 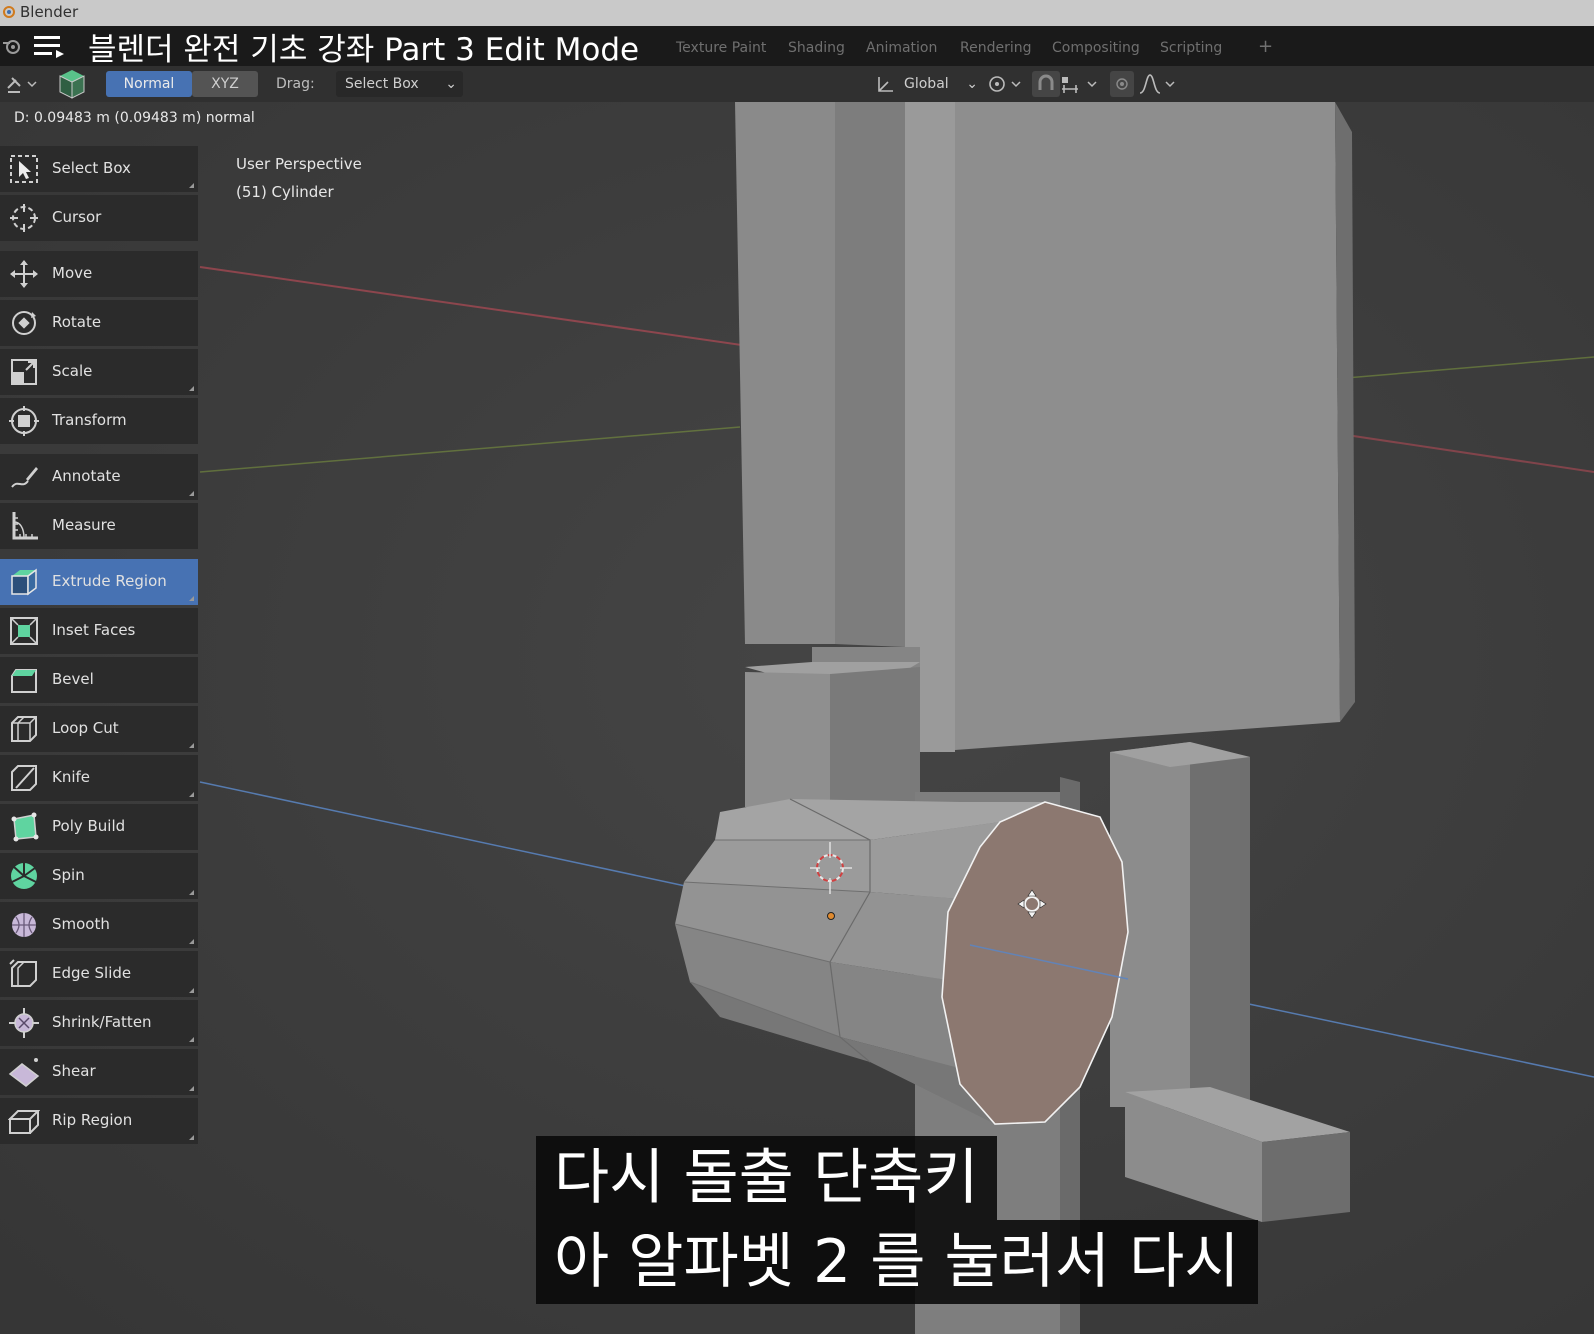 What do you see at coordinates (25, 526) in the screenshot?
I see `measure-icon` at bounding box center [25, 526].